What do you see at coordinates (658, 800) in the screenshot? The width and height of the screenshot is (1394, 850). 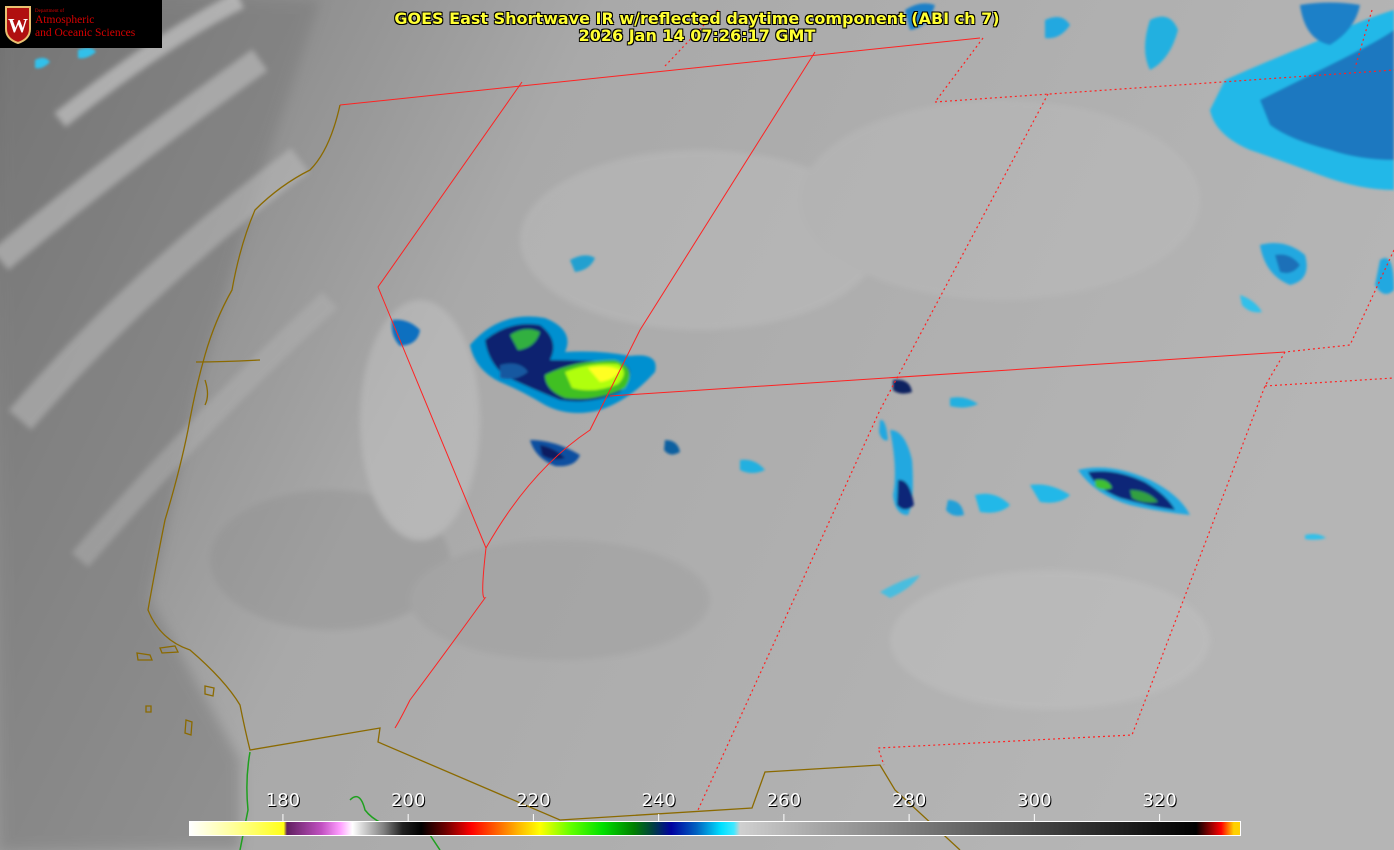 I see `colorbar-tick-label: 240` at bounding box center [658, 800].